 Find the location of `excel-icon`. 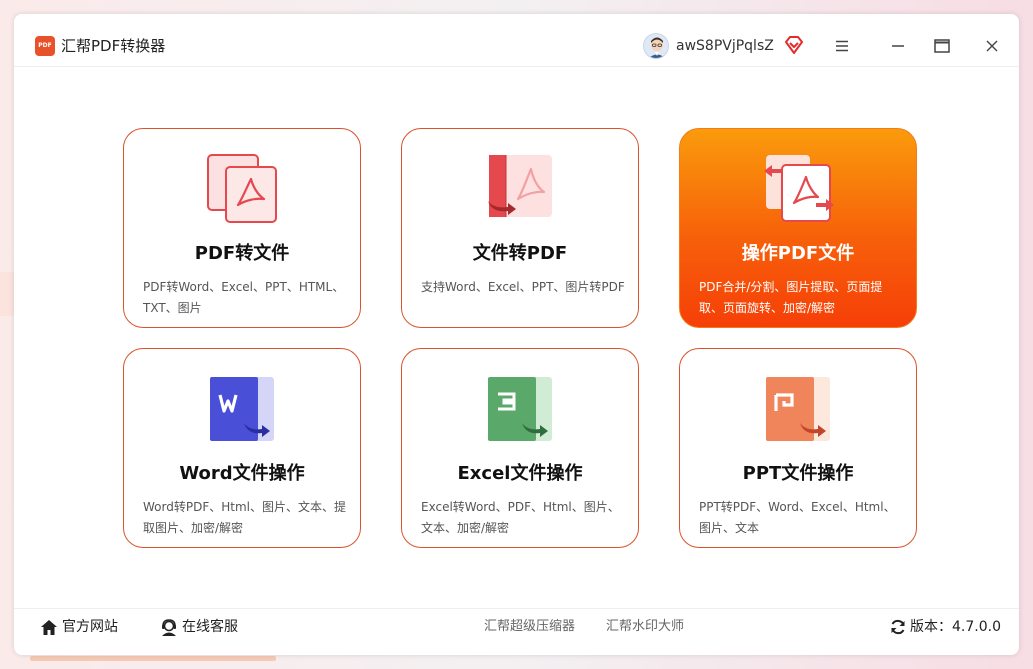

excel-icon is located at coordinates (521, 409).